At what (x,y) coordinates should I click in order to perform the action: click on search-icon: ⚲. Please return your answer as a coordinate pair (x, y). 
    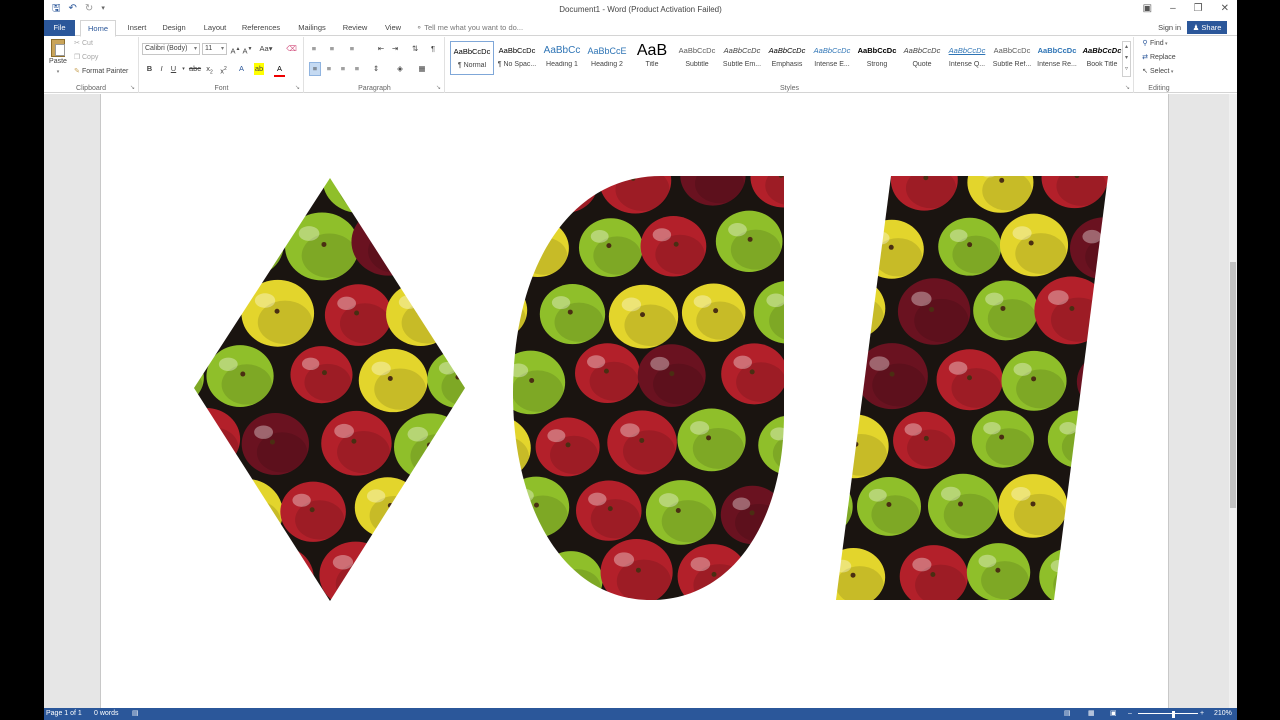
    Looking at the image, I should click on (1145, 43).